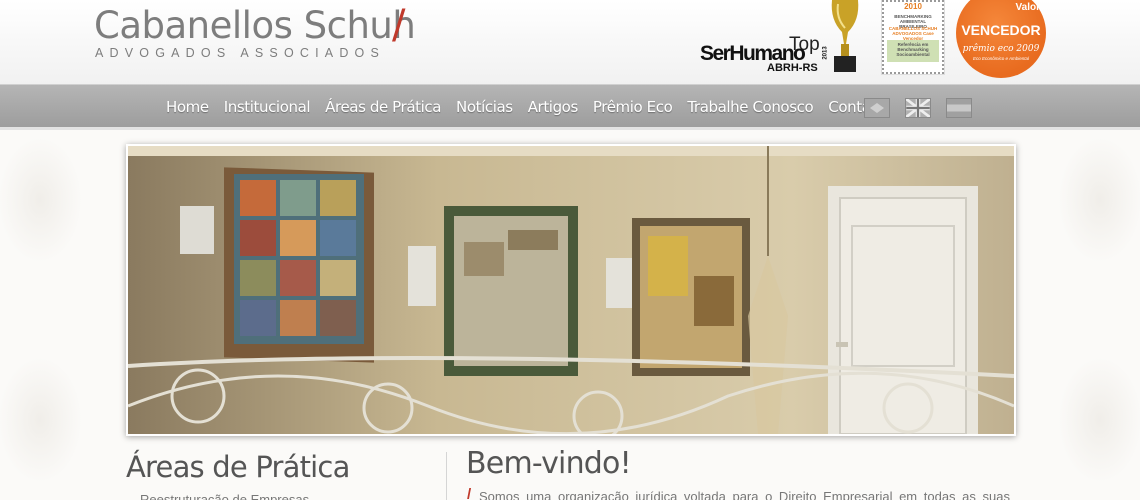 The height and width of the screenshot is (500, 1140). I want to click on spain-flag-icon, so click(959, 108).